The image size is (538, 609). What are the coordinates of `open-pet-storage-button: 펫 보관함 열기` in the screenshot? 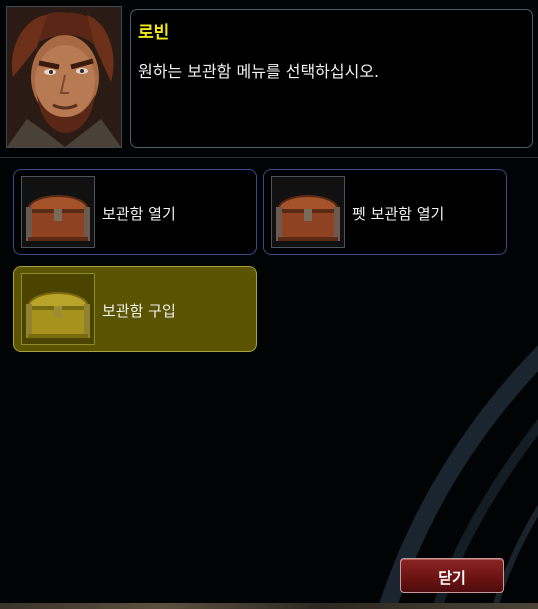 It's located at (385, 212).